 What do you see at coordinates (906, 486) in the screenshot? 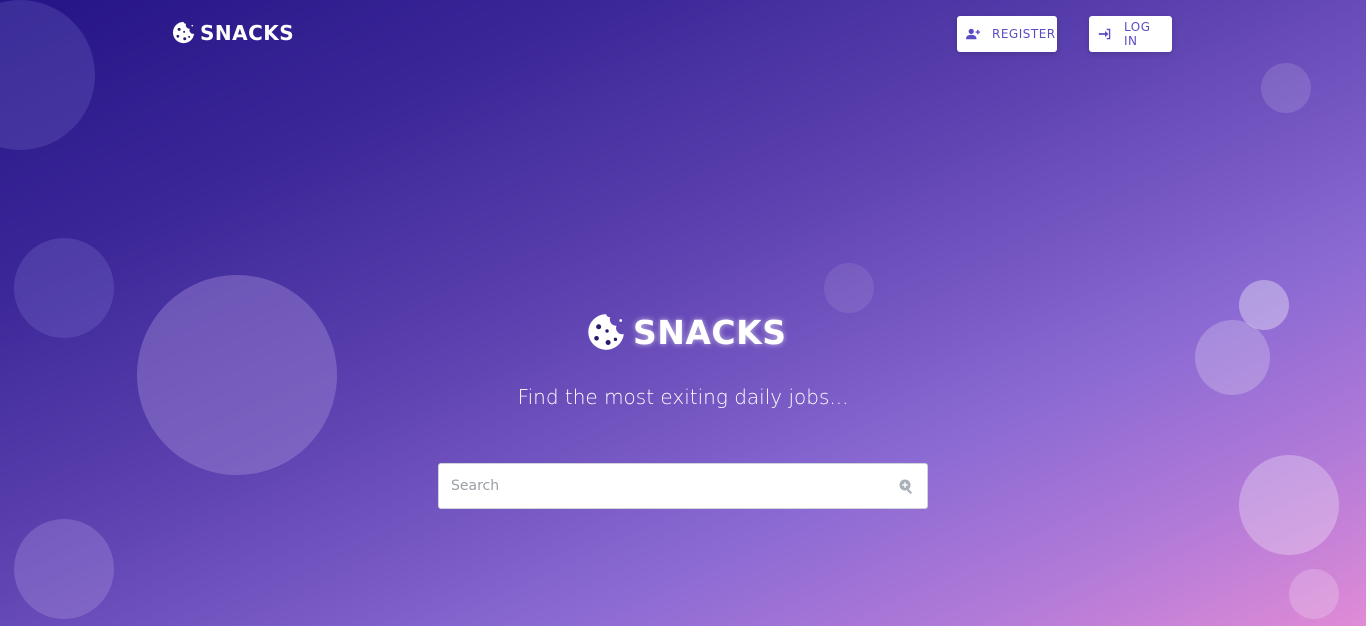
I see `search-plus-icon` at bounding box center [906, 486].